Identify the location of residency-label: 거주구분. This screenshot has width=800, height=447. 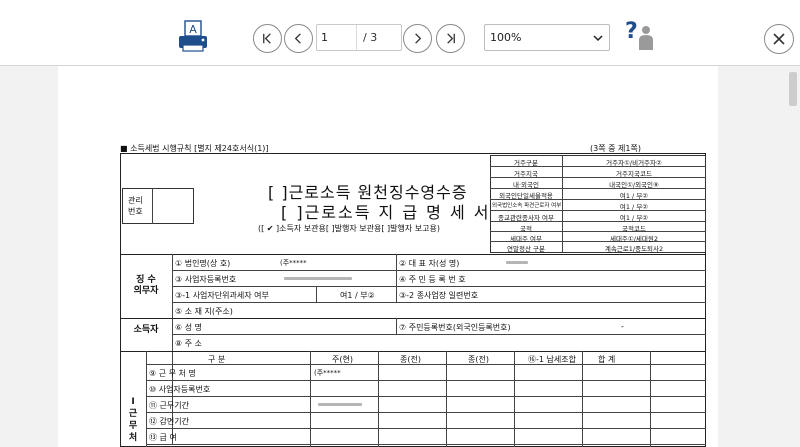
(526, 163).